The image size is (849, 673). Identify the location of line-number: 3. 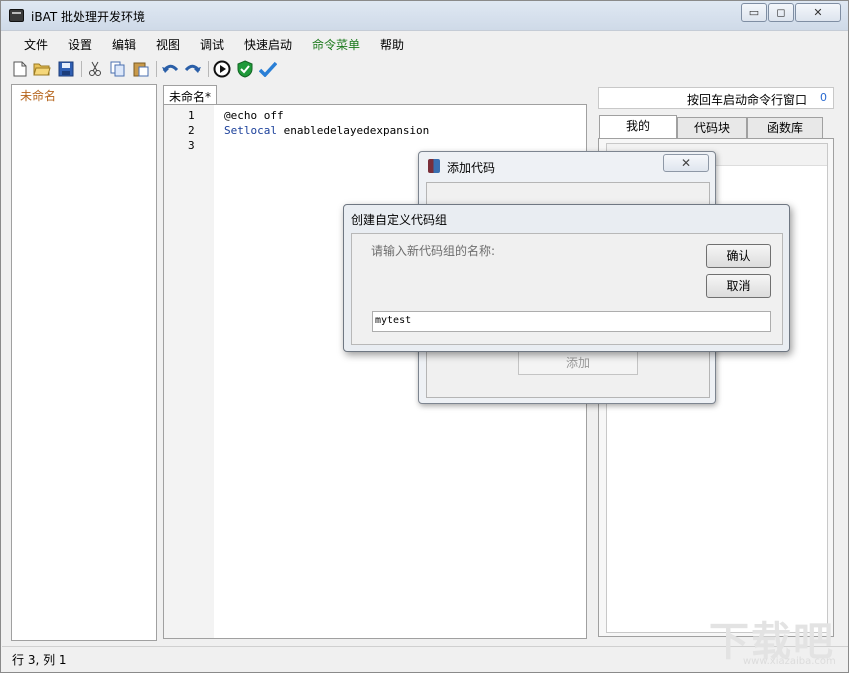
(191, 145).